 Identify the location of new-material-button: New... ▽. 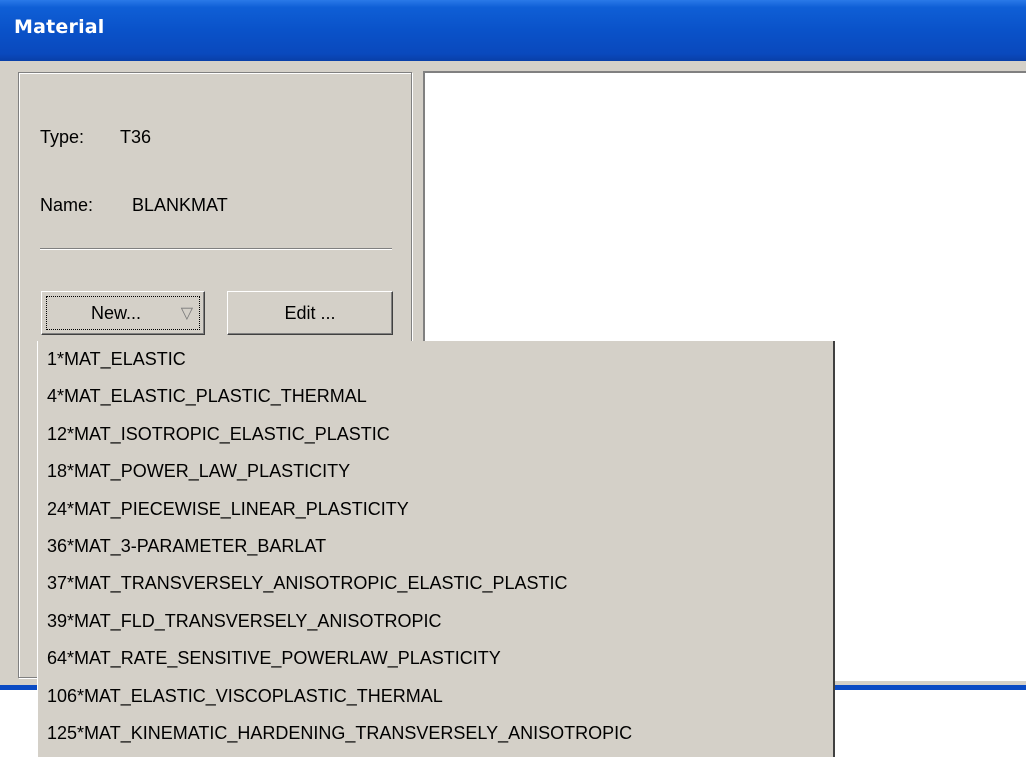
(123, 313).